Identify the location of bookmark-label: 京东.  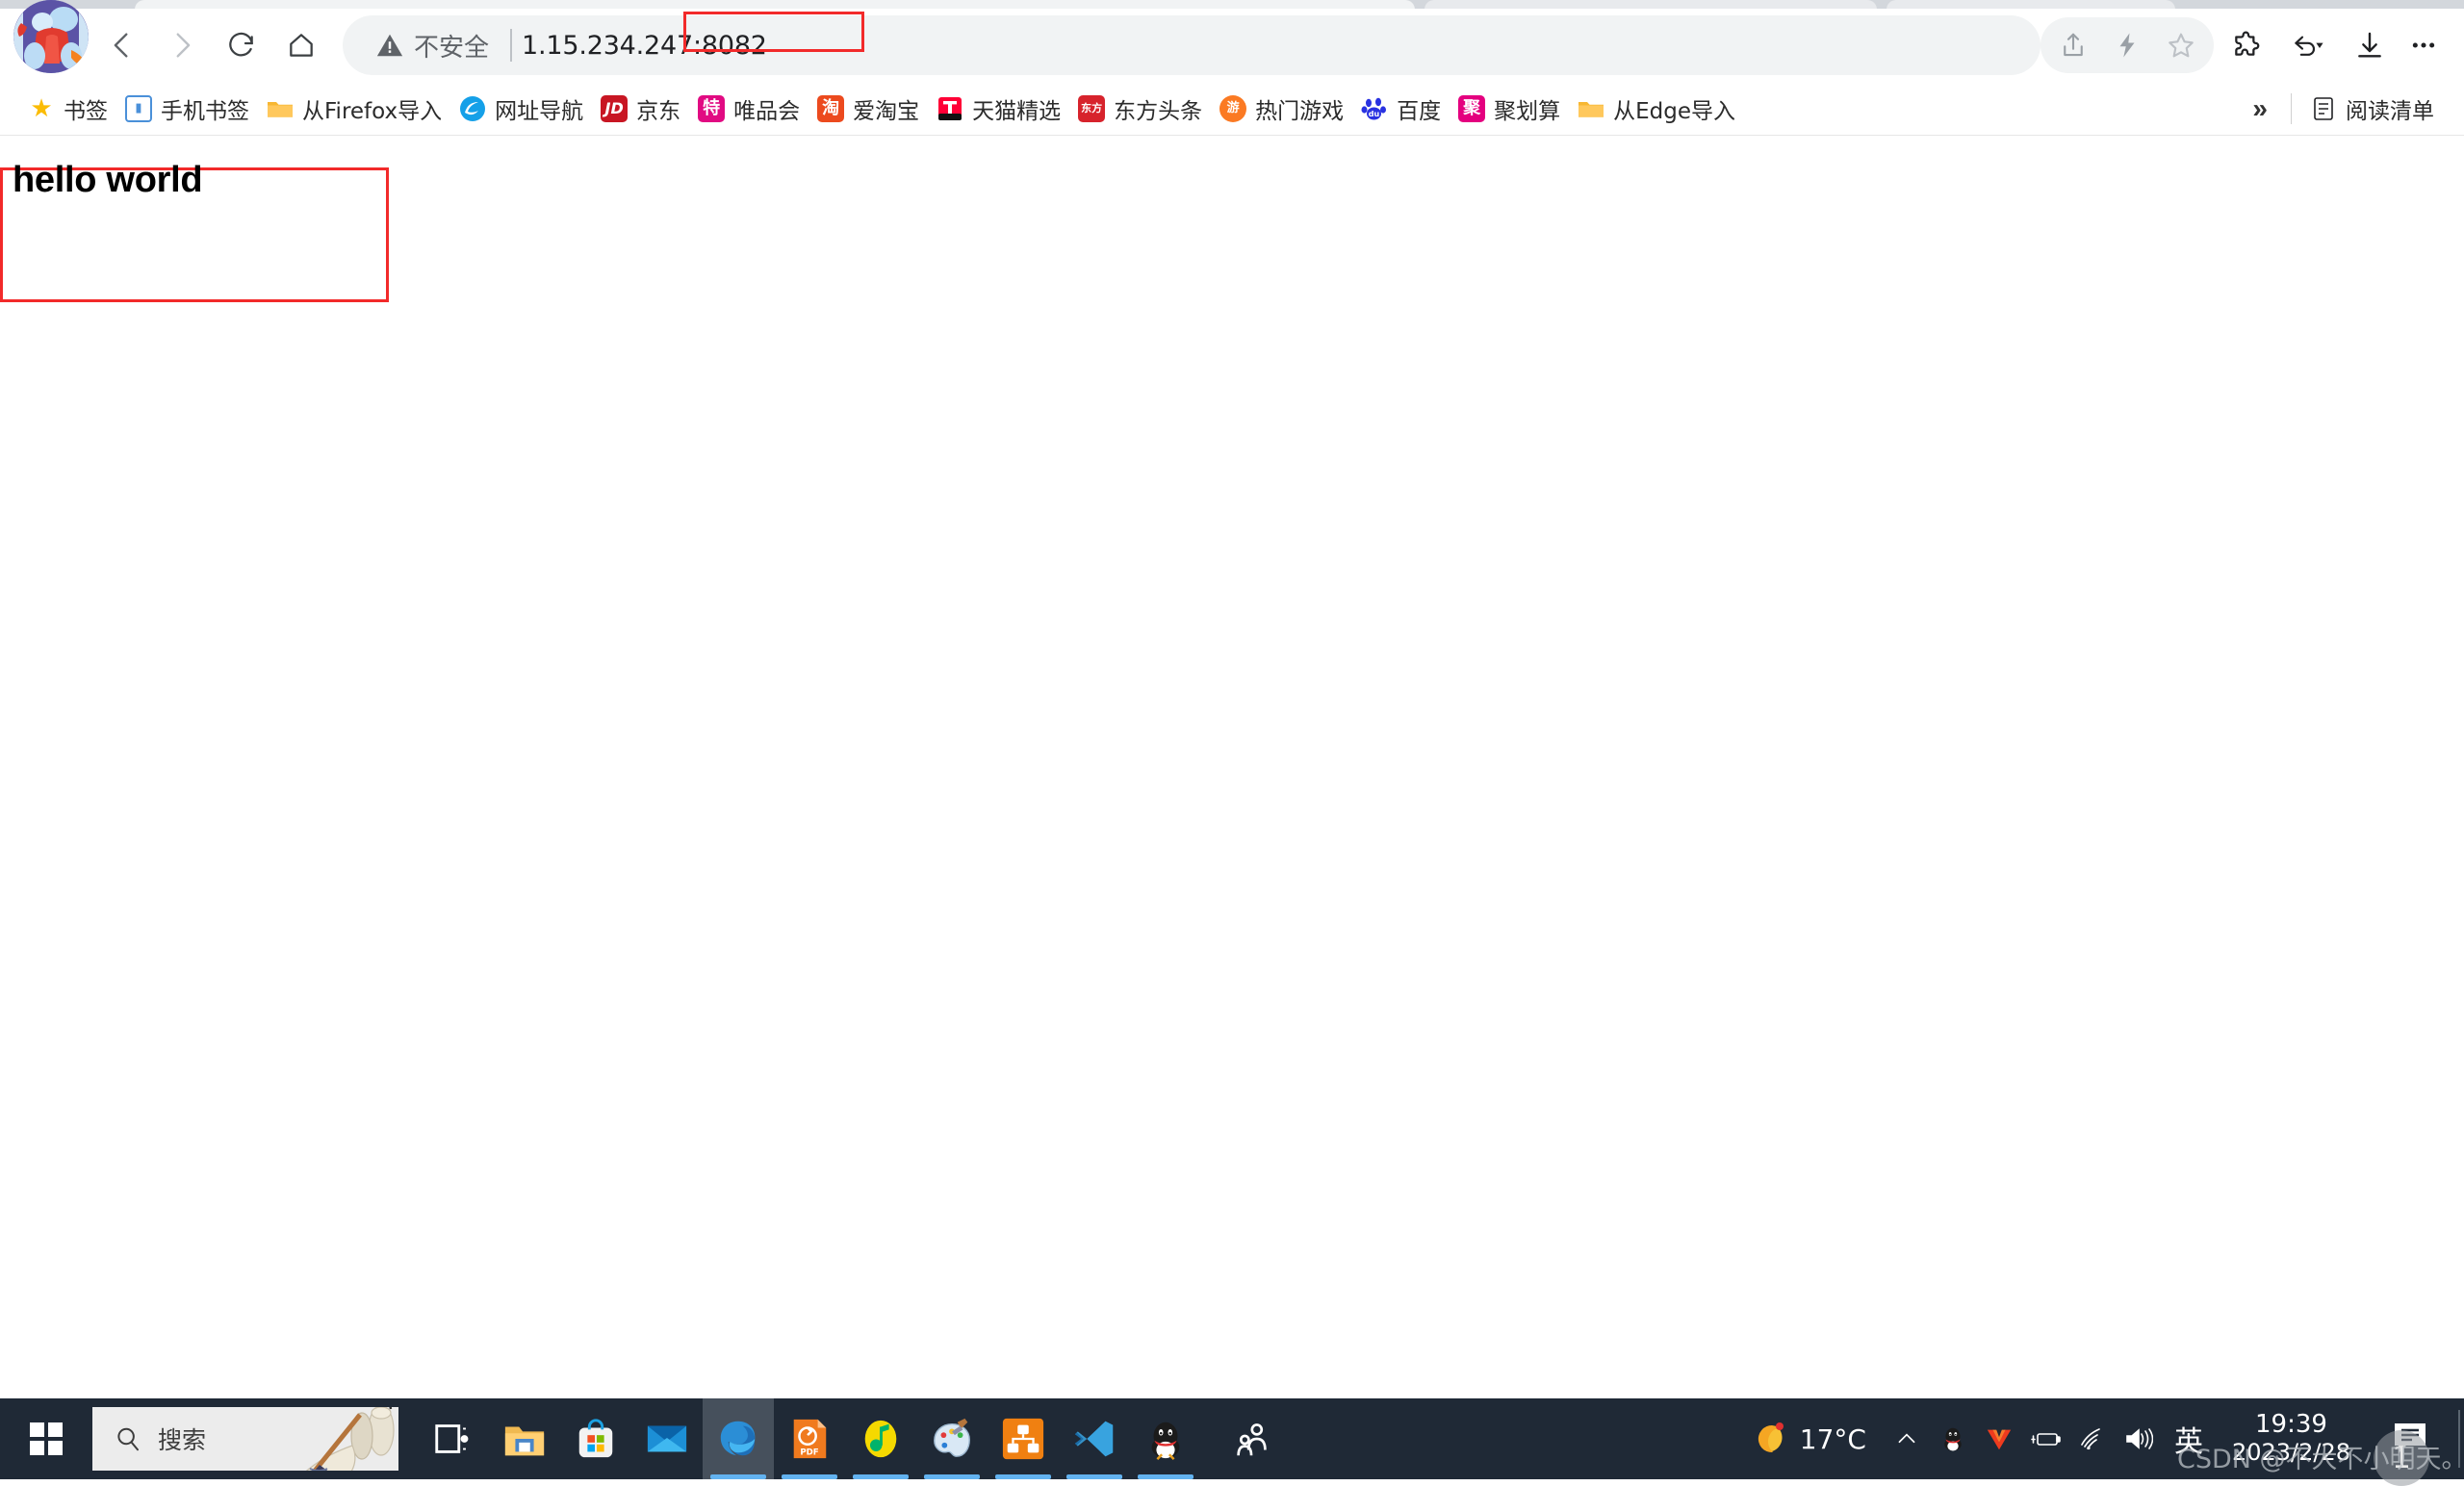
(658, 111).